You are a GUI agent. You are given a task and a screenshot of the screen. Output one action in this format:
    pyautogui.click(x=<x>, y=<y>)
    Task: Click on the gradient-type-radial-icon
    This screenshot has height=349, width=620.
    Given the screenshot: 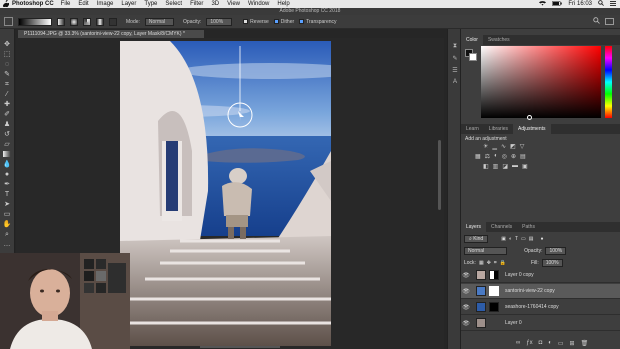 What is the action you would take?
    pyautogui.click(x=74, y=21)
    